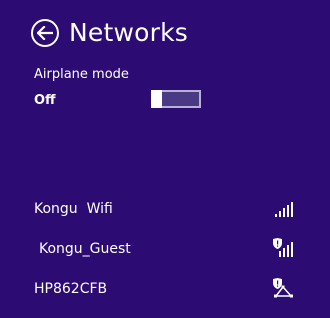 This screenshot has height=318, width=330. Describe the element at coordinates (81, 74) in the screenshot. I see `airplane-mode-label: Airplane mode` at that location.